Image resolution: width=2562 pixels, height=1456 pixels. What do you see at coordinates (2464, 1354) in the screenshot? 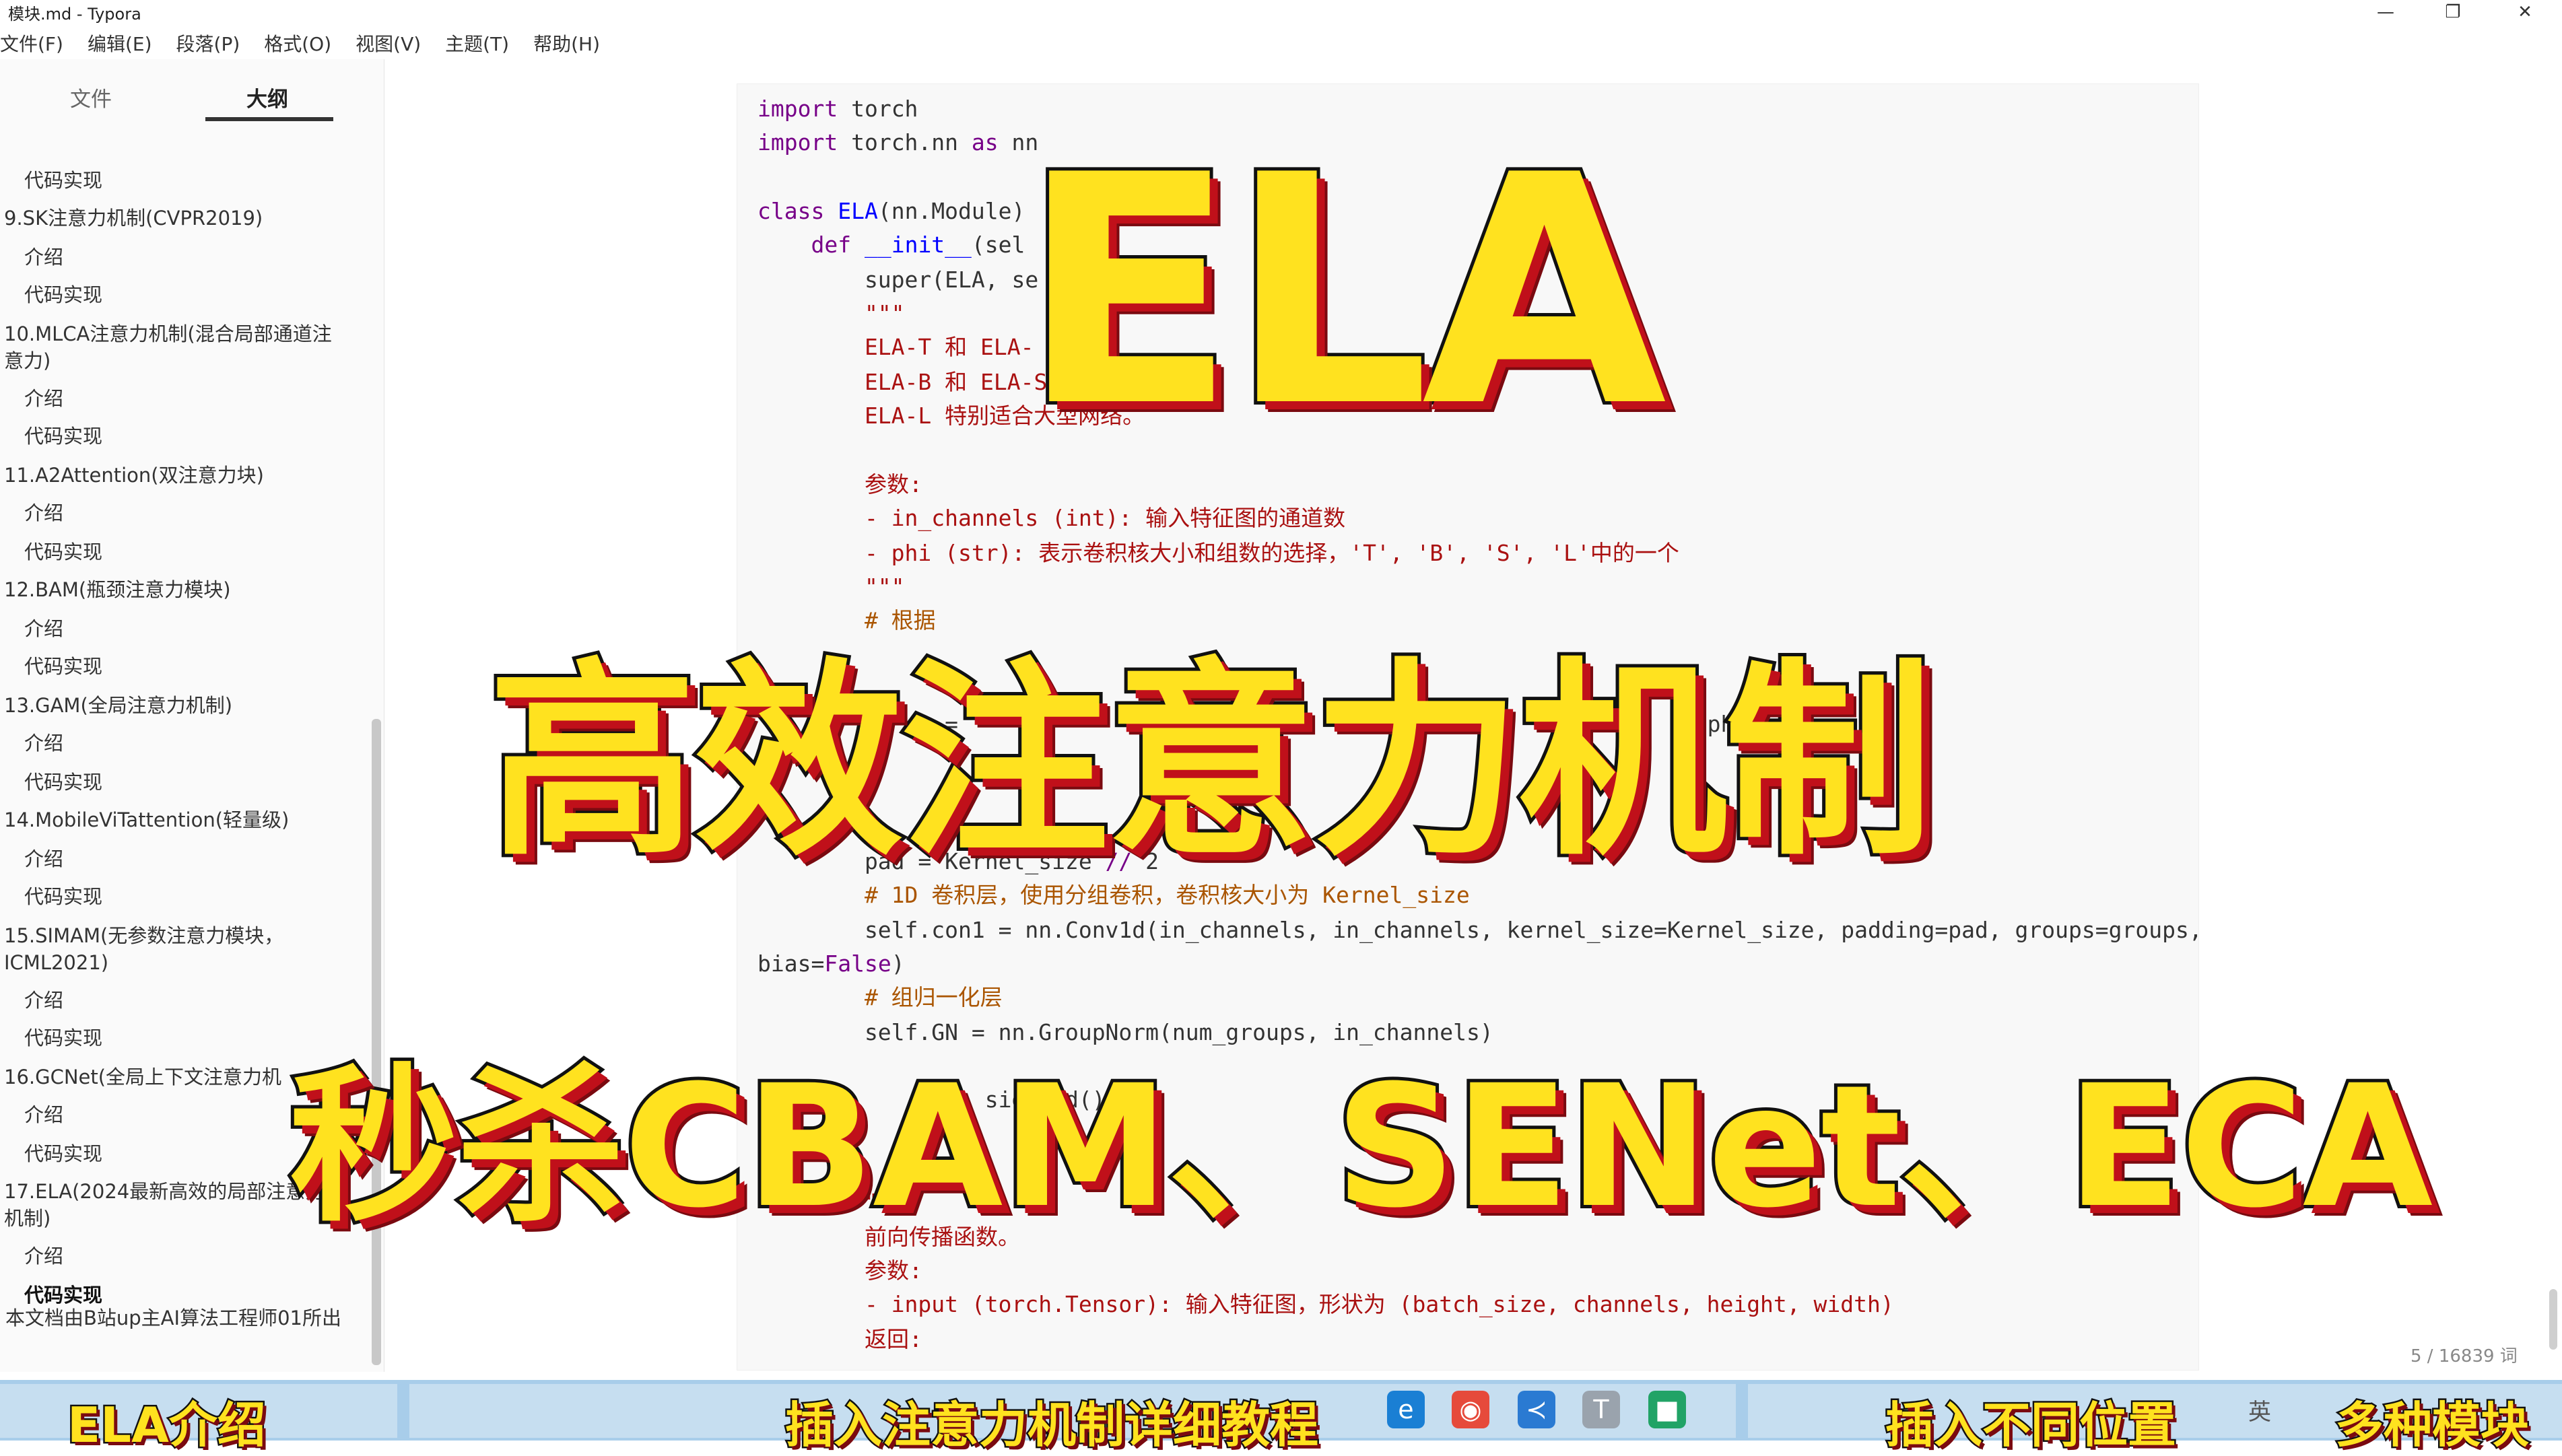
I see `word-count: 5 / 16839 词` at bounding box center [2464, 1354].